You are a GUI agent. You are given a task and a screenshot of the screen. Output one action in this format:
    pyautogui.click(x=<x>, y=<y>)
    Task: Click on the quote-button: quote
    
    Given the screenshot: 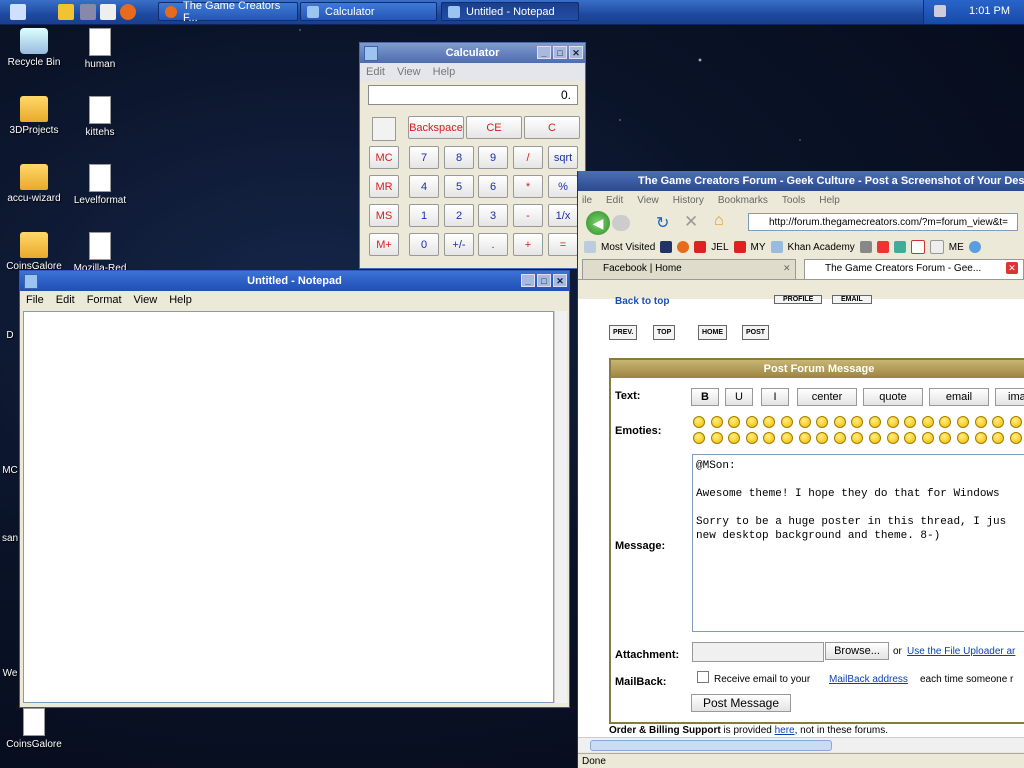 What is the action you would take?
    pyautogui.click(x=893, y=397)
    